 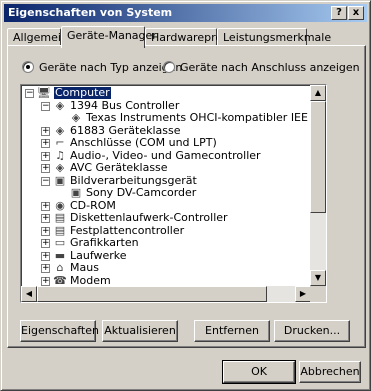 What do you see at coordinates (60, 280) in the screenshot?
I see `modem-icon: ☎` at bounding box center [60, 280].